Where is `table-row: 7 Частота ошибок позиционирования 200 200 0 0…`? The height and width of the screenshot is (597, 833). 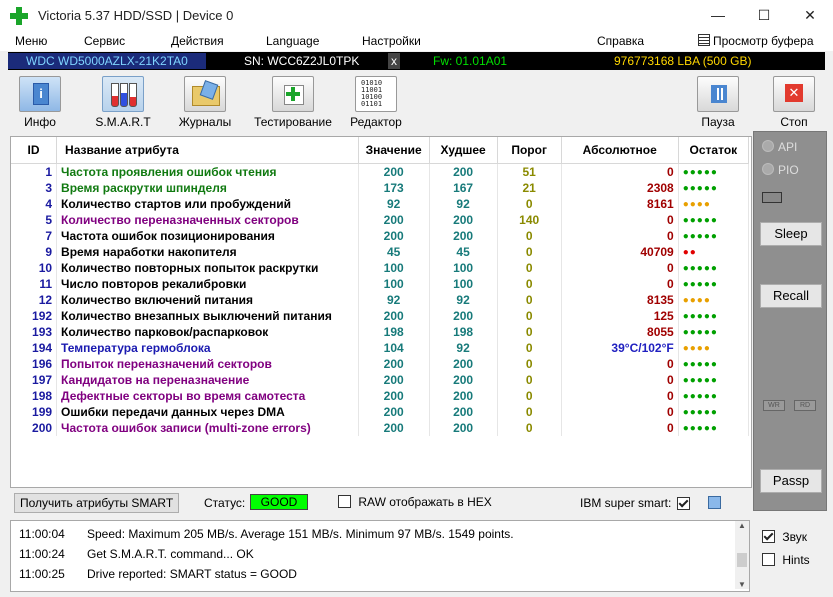
table-row: 7 Частота ошибок позиционирования 200 200 0 0… is located at coordinates (380, 236).